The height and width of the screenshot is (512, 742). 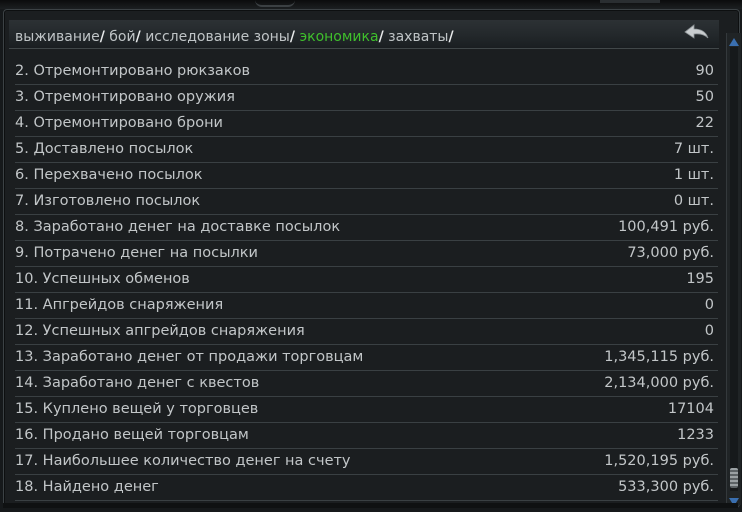 I want to click on stat-row: 12. Успешных апгрейдов снаряжения 0, so click(x=366, y=332).